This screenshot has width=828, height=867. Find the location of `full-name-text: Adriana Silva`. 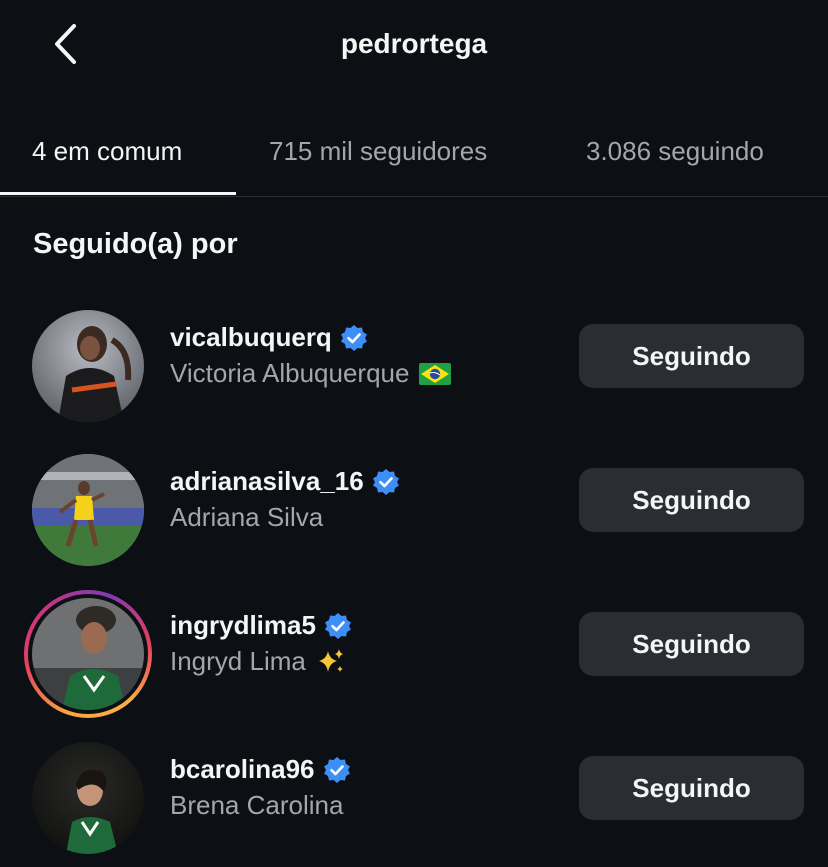

full-name-text: Adriana Silva is located at coordinates (247, 517).